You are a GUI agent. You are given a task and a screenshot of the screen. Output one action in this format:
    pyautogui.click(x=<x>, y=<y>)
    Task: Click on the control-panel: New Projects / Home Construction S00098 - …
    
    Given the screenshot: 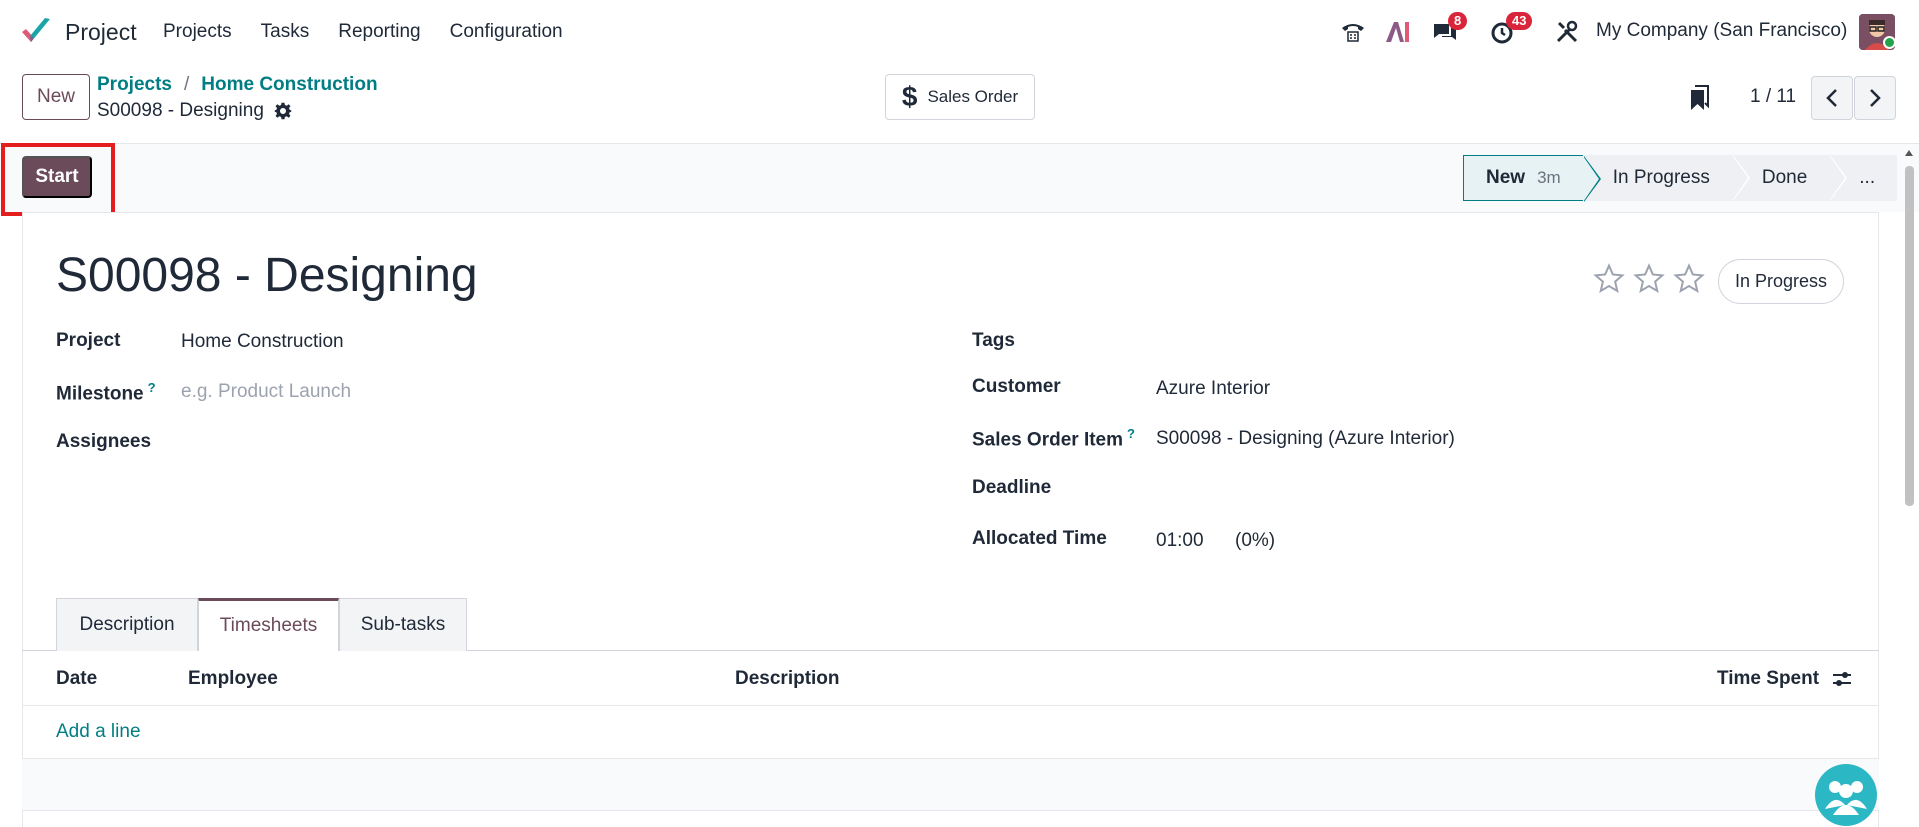 What is the action you would take?
    pyautogui.click(x=959, y=104)
    